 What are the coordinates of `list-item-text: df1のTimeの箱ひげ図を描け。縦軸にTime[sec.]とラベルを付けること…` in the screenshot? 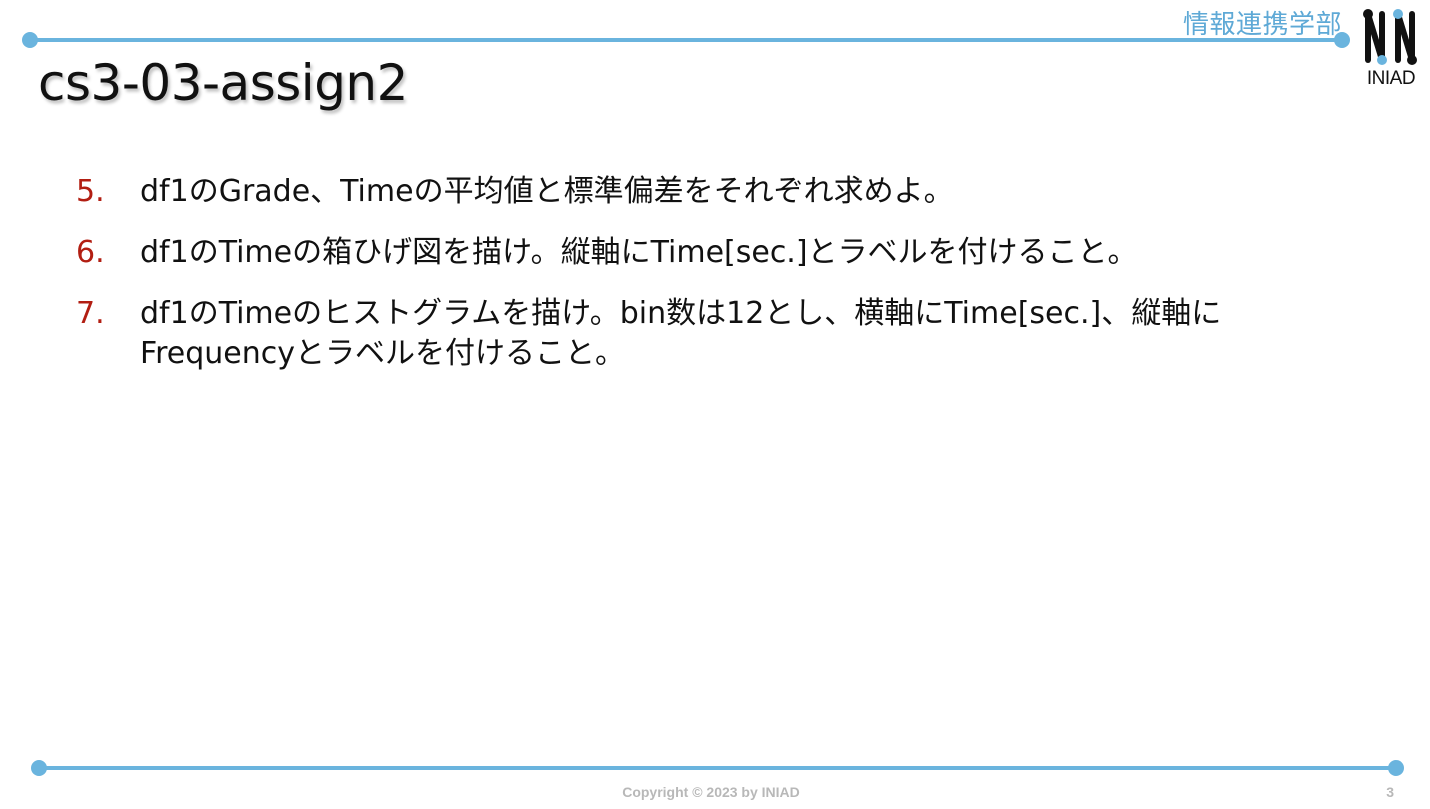 It's located at (639, 252).